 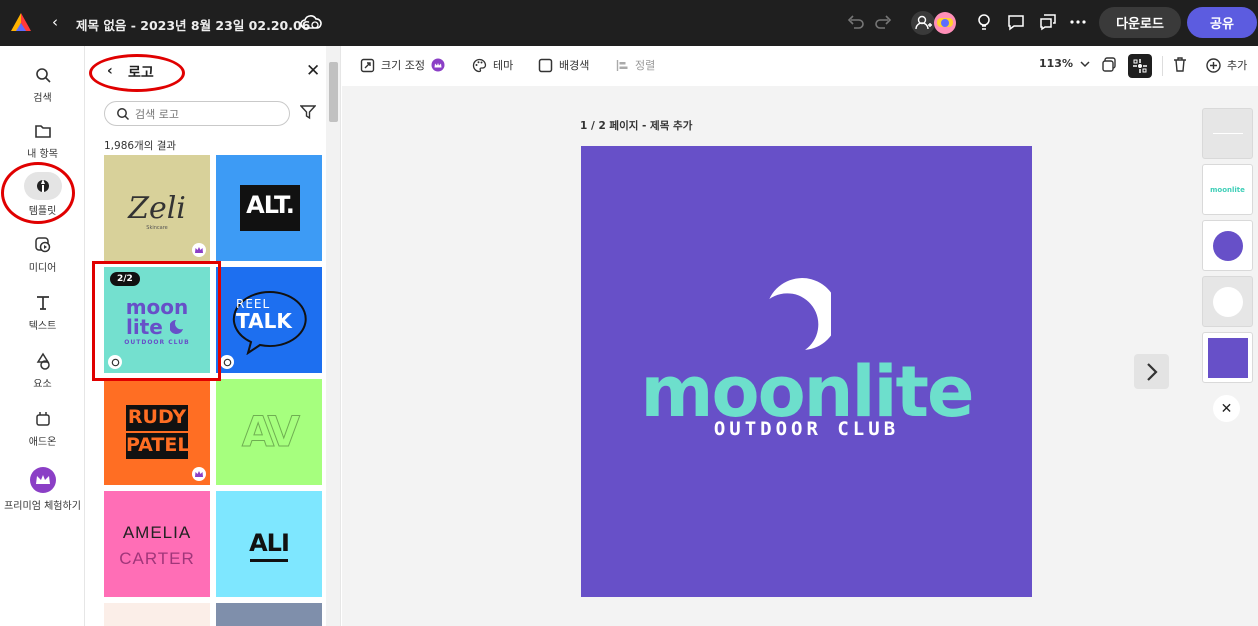 I want to click on background-color-button: 배경색, so click(x=563, y=65).